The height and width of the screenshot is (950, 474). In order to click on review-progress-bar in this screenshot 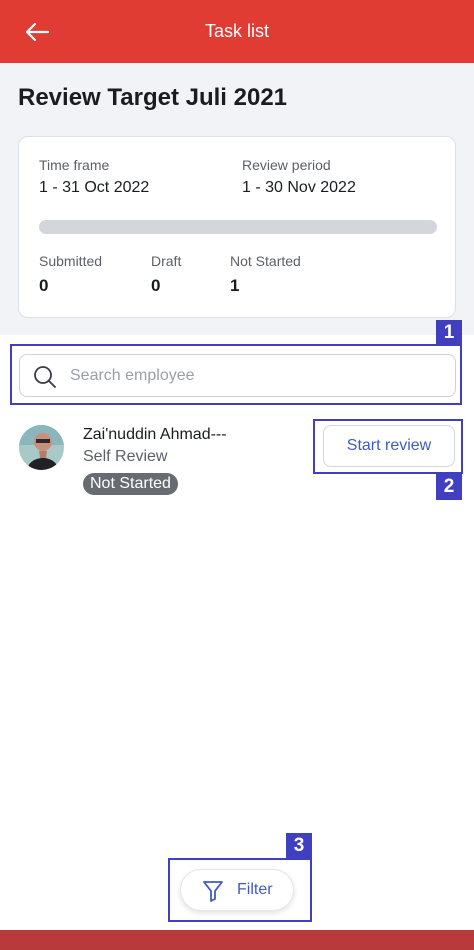, I will do `click(238, 227)`.